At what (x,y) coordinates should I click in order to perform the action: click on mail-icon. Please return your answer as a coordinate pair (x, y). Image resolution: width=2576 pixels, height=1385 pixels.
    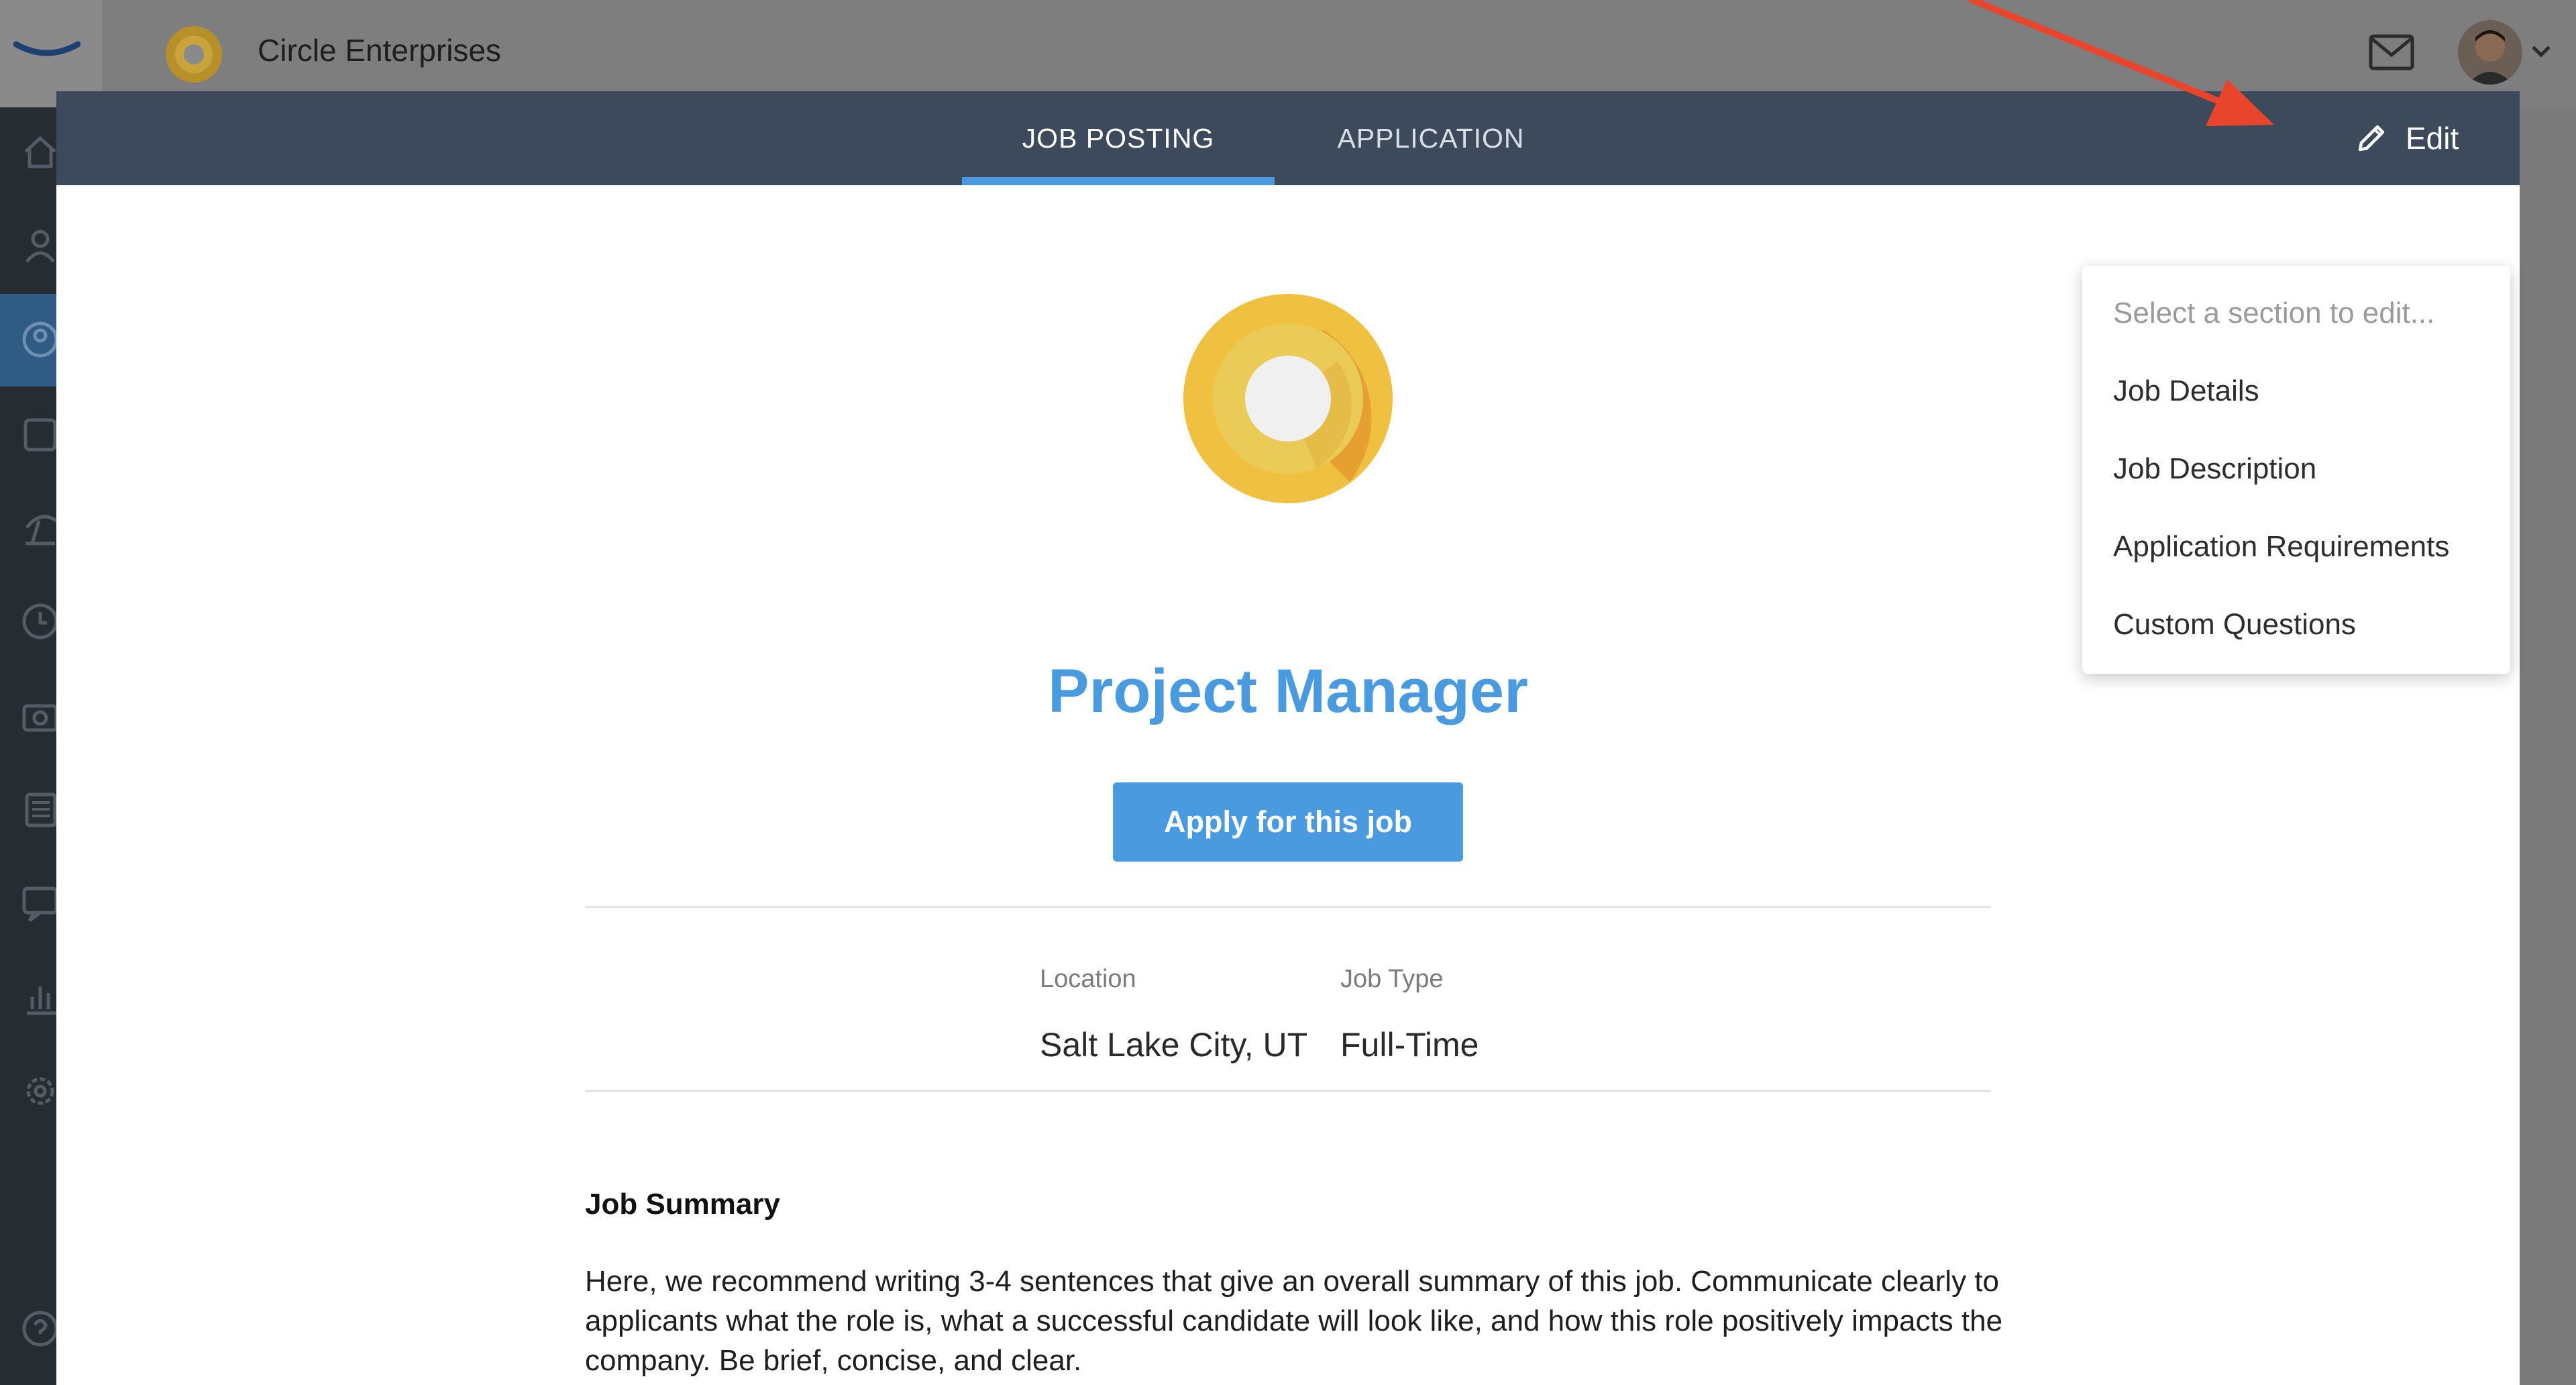
    Looking at the image, I should click on (2391, 52).